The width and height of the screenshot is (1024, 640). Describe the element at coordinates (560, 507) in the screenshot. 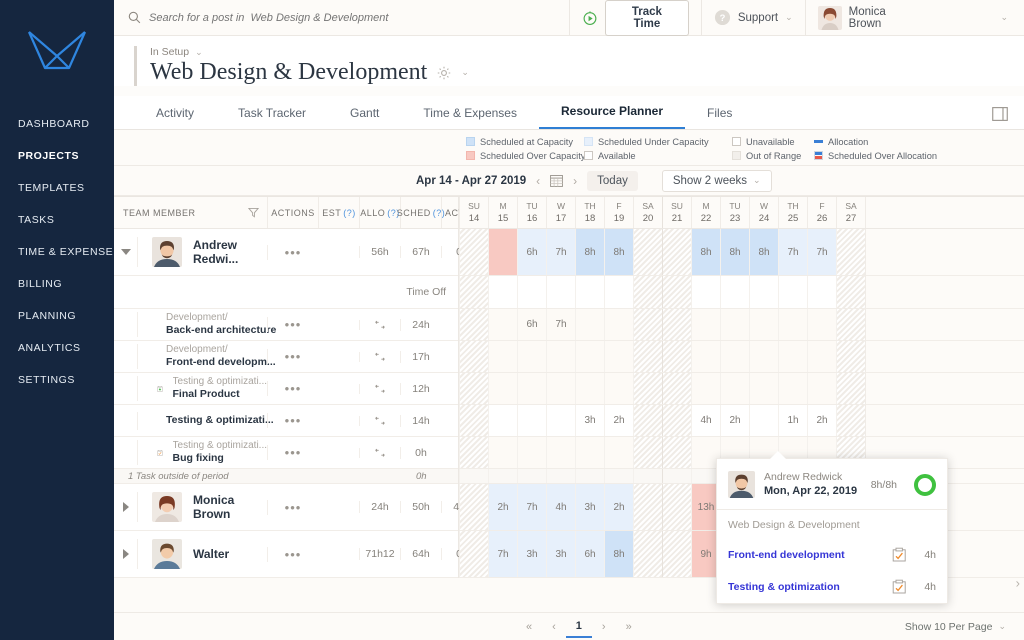

I see `calendar-cell: 4h` at that location.